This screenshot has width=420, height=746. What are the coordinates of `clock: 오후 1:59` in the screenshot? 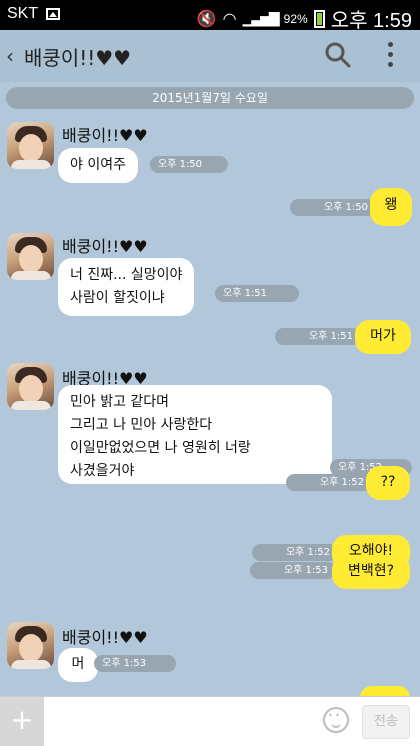 It's located at (371, 21).